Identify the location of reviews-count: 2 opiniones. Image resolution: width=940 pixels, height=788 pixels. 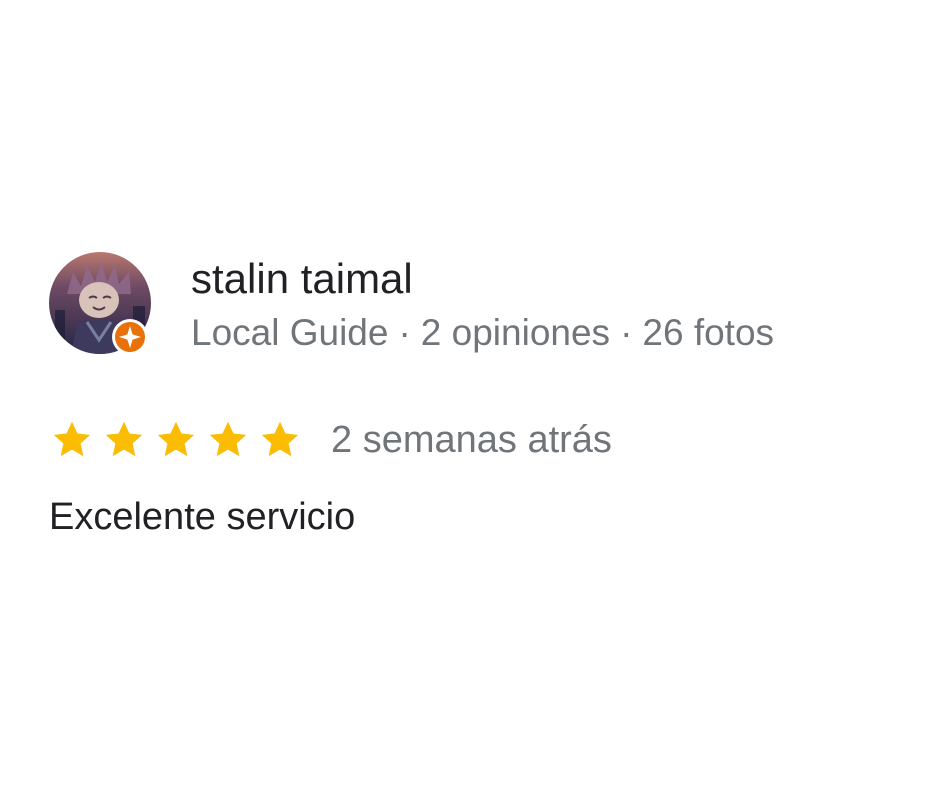
(515, 332).